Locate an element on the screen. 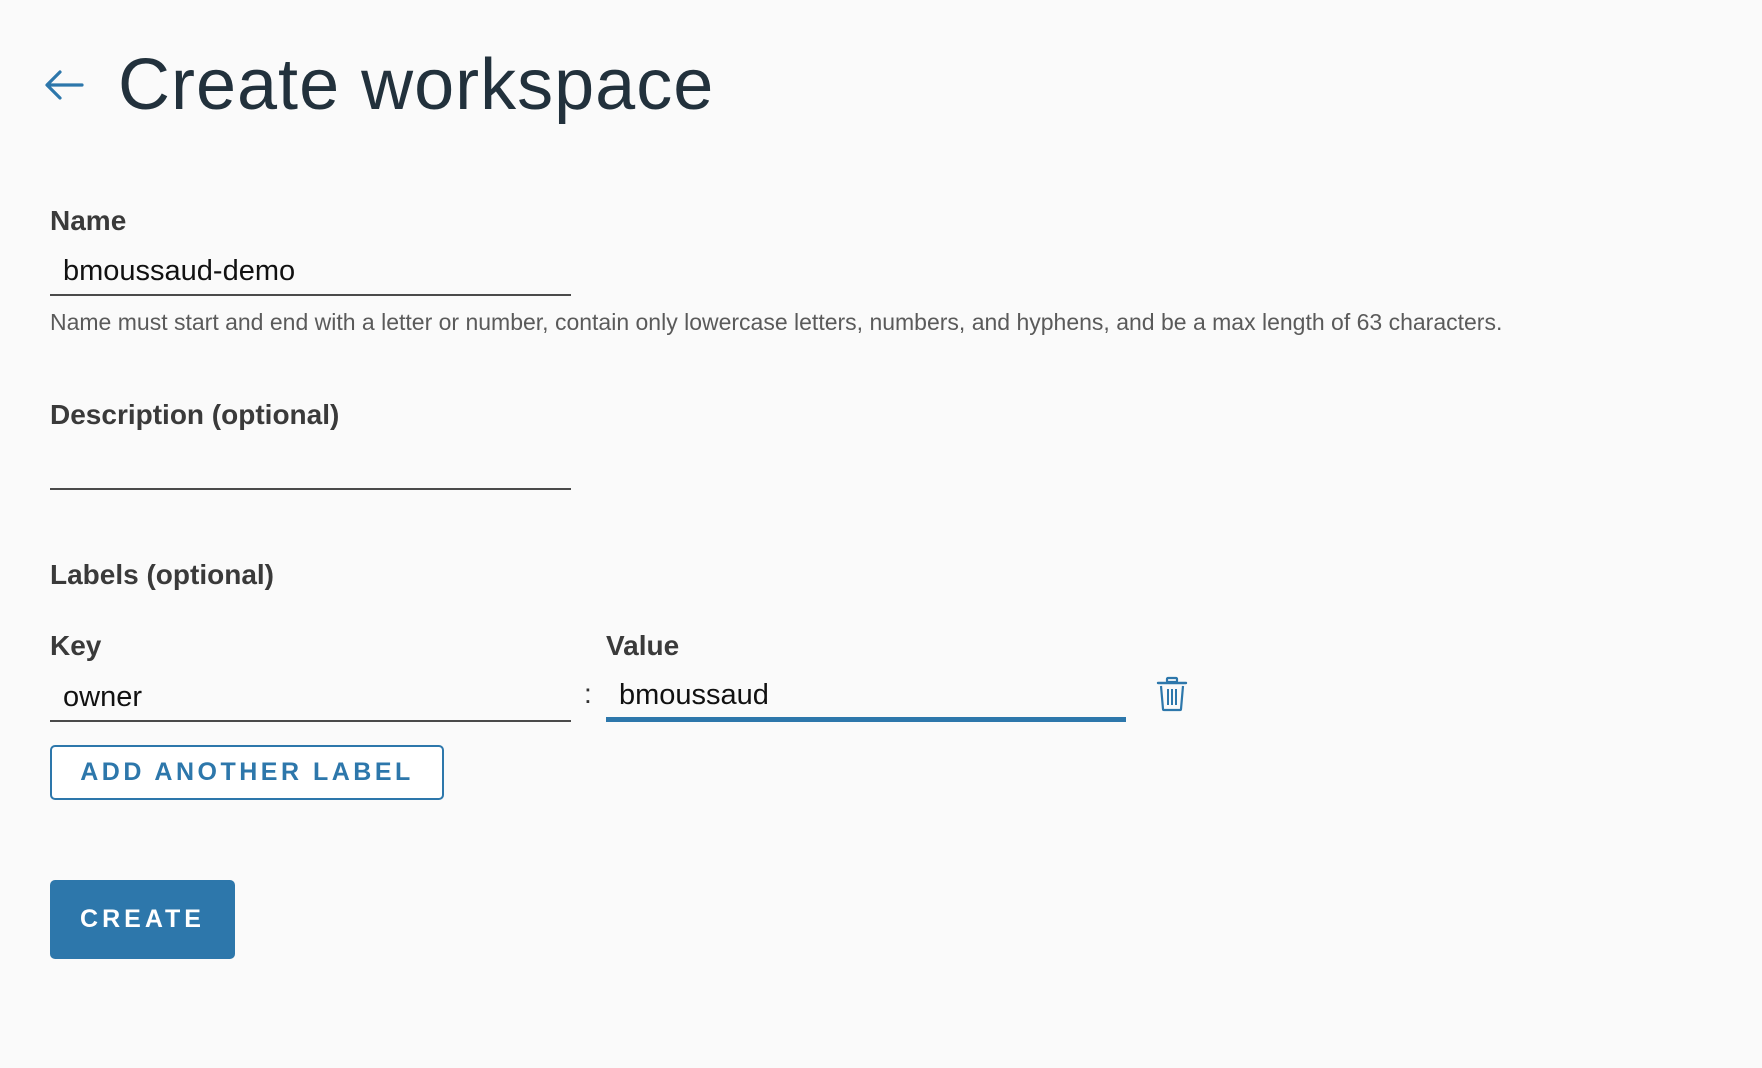 Image resolution: width=1762 pixels, height=1068 pixels. page-header: Create workspace is located at coordinates (379, 85).